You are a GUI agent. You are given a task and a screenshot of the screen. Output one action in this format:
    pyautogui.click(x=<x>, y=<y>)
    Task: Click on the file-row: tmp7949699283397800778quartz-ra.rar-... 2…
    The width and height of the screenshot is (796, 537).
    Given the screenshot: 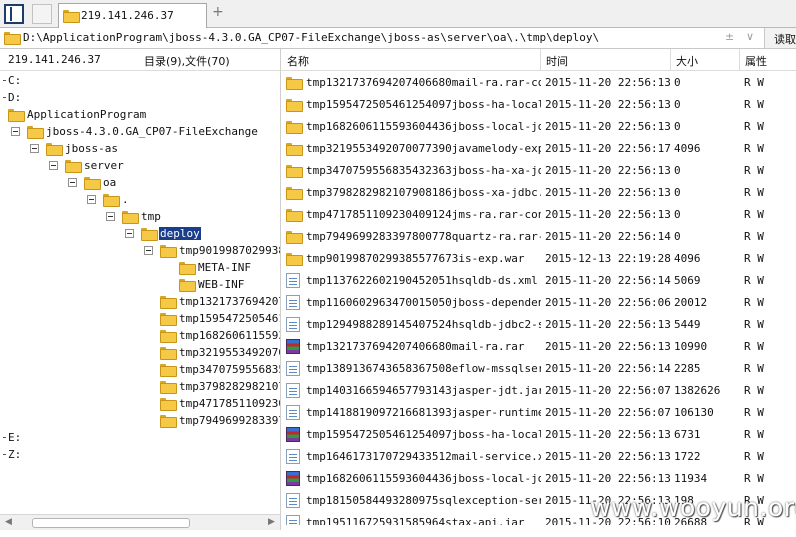 What is the action you would take?
    pyautogui.click(x=538, y=236)
    